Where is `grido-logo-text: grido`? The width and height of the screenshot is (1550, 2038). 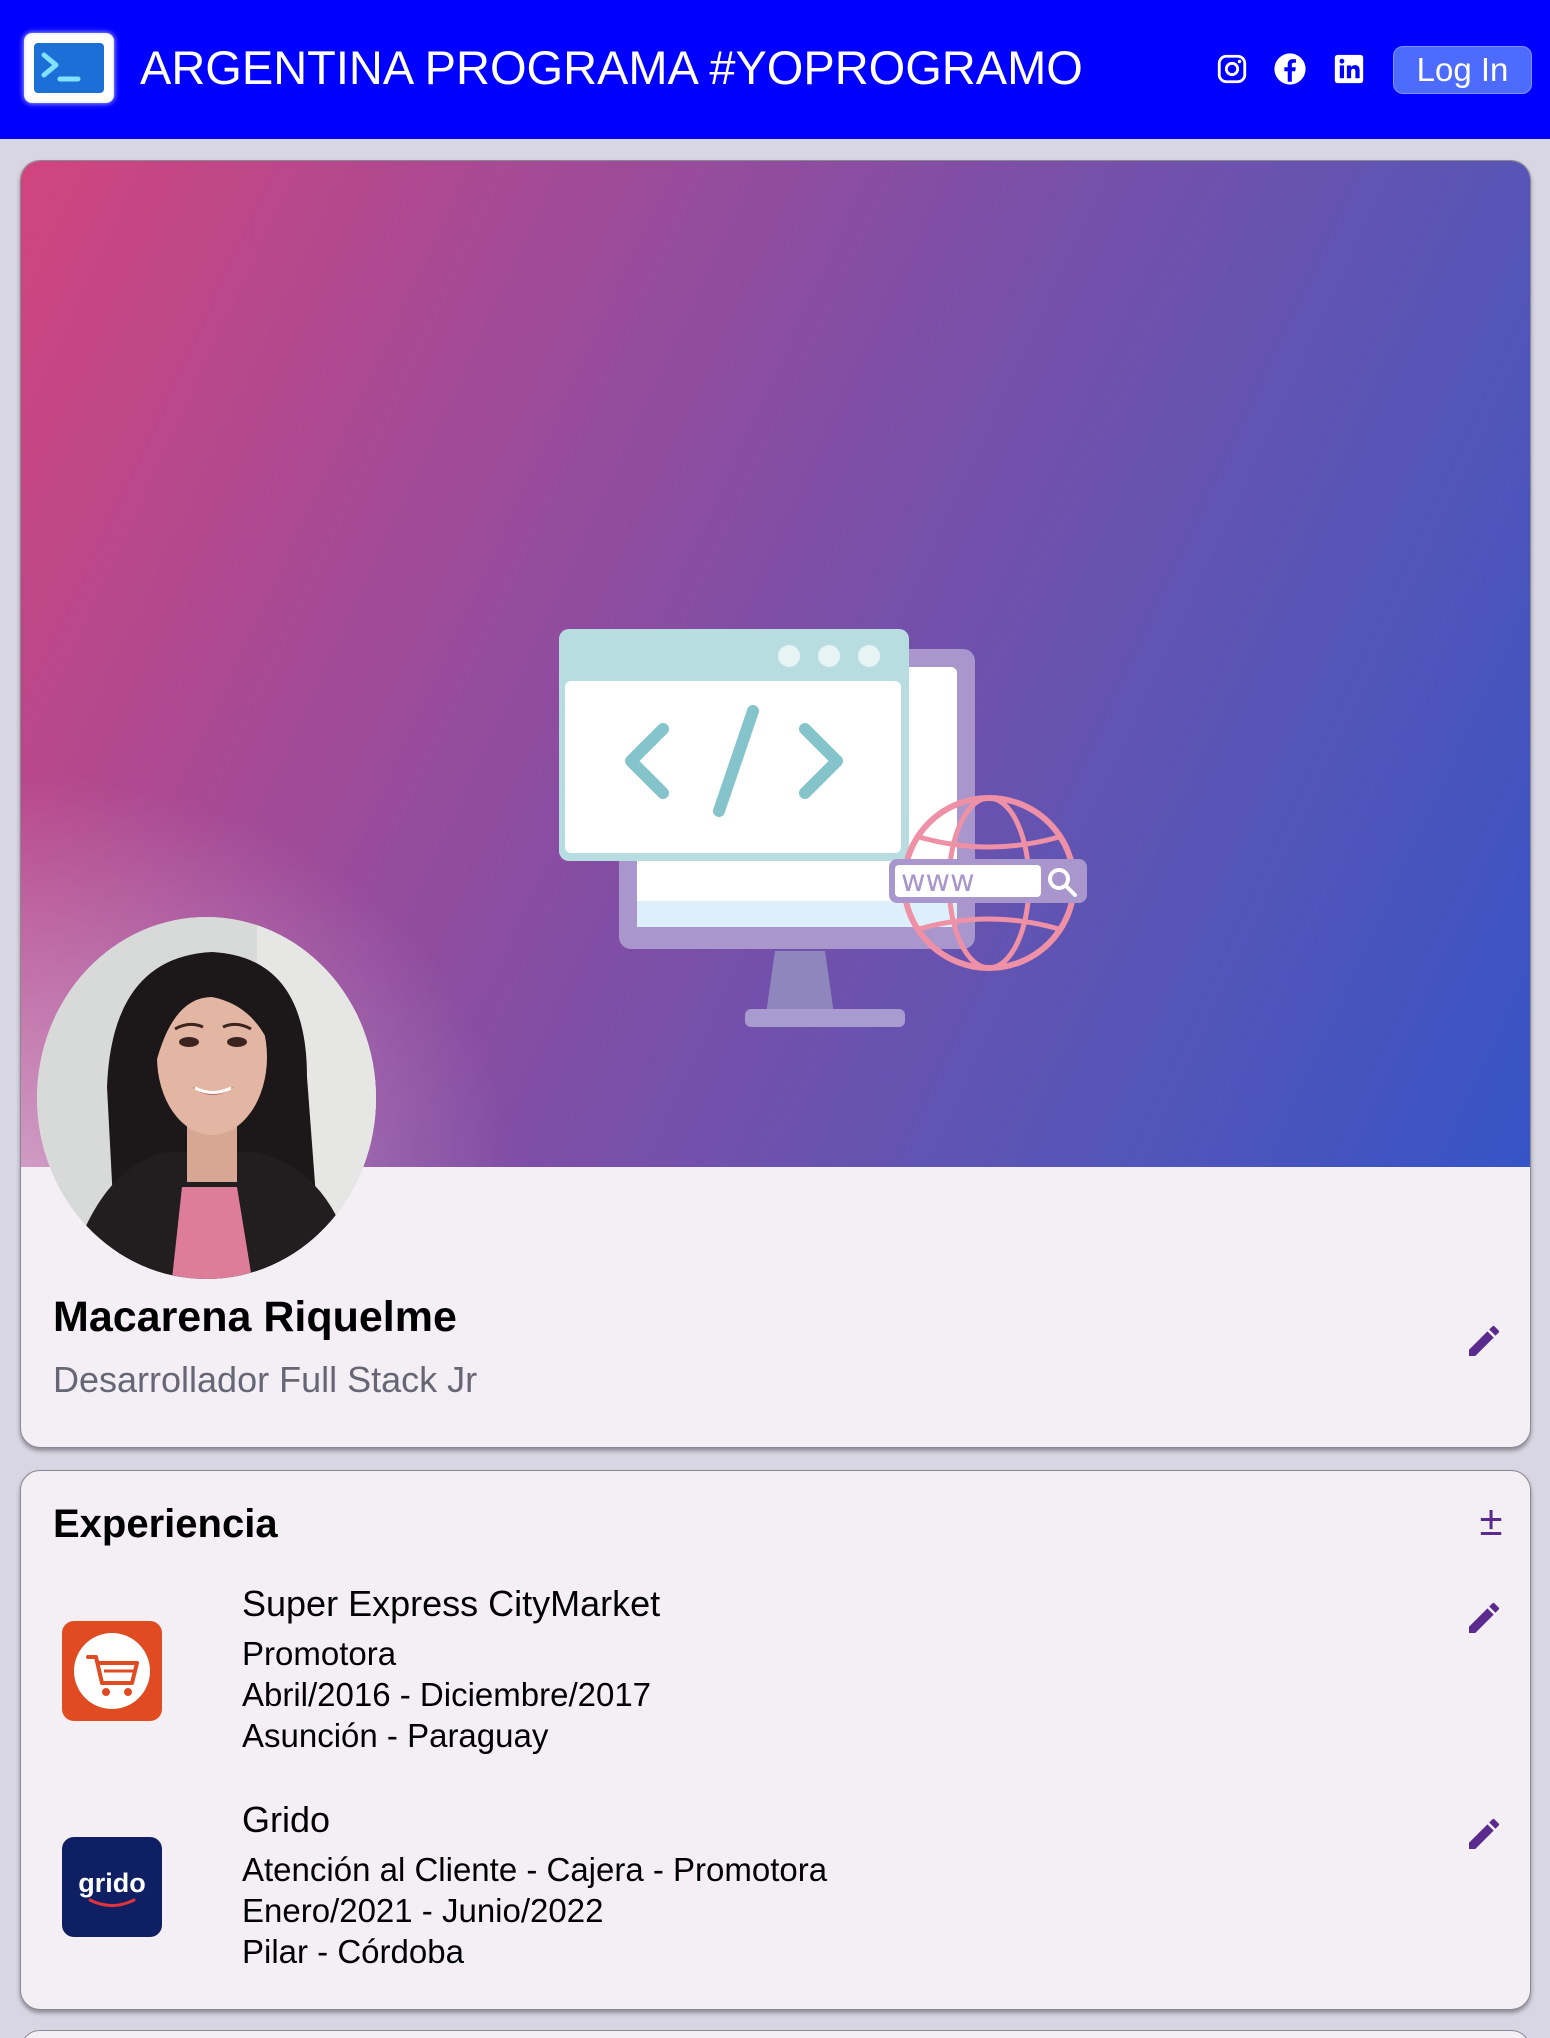 grido-logo-text: grido is located at coordinates (112, 1883).